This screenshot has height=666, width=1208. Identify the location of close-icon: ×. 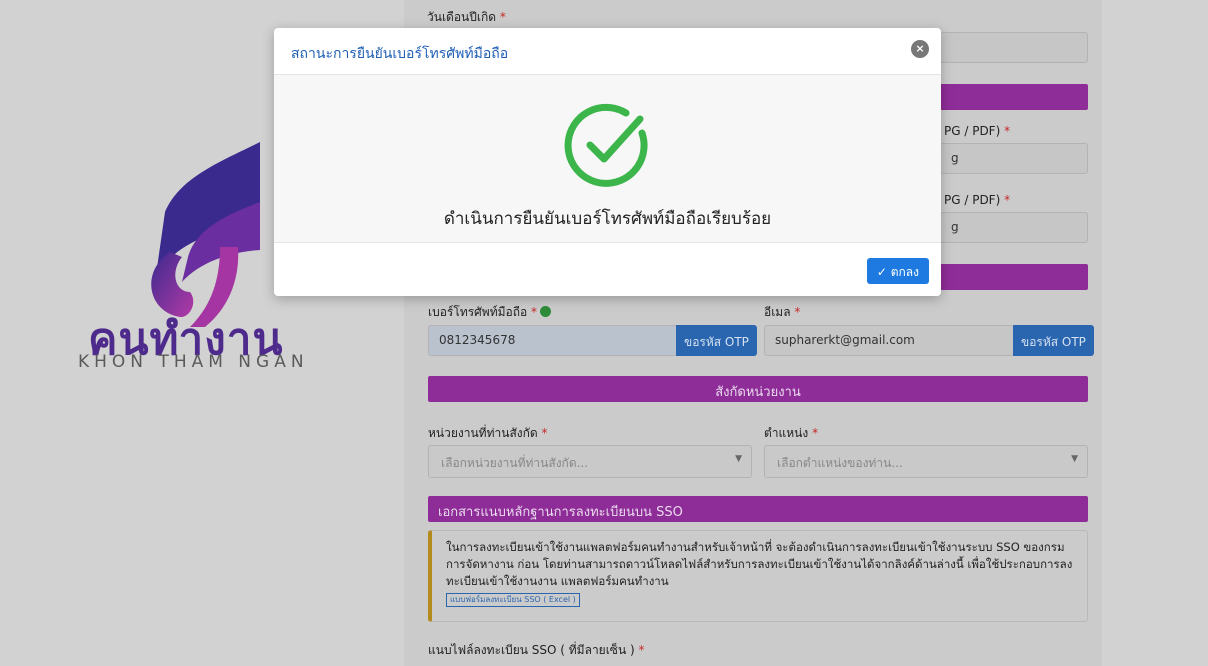
(920, 49).